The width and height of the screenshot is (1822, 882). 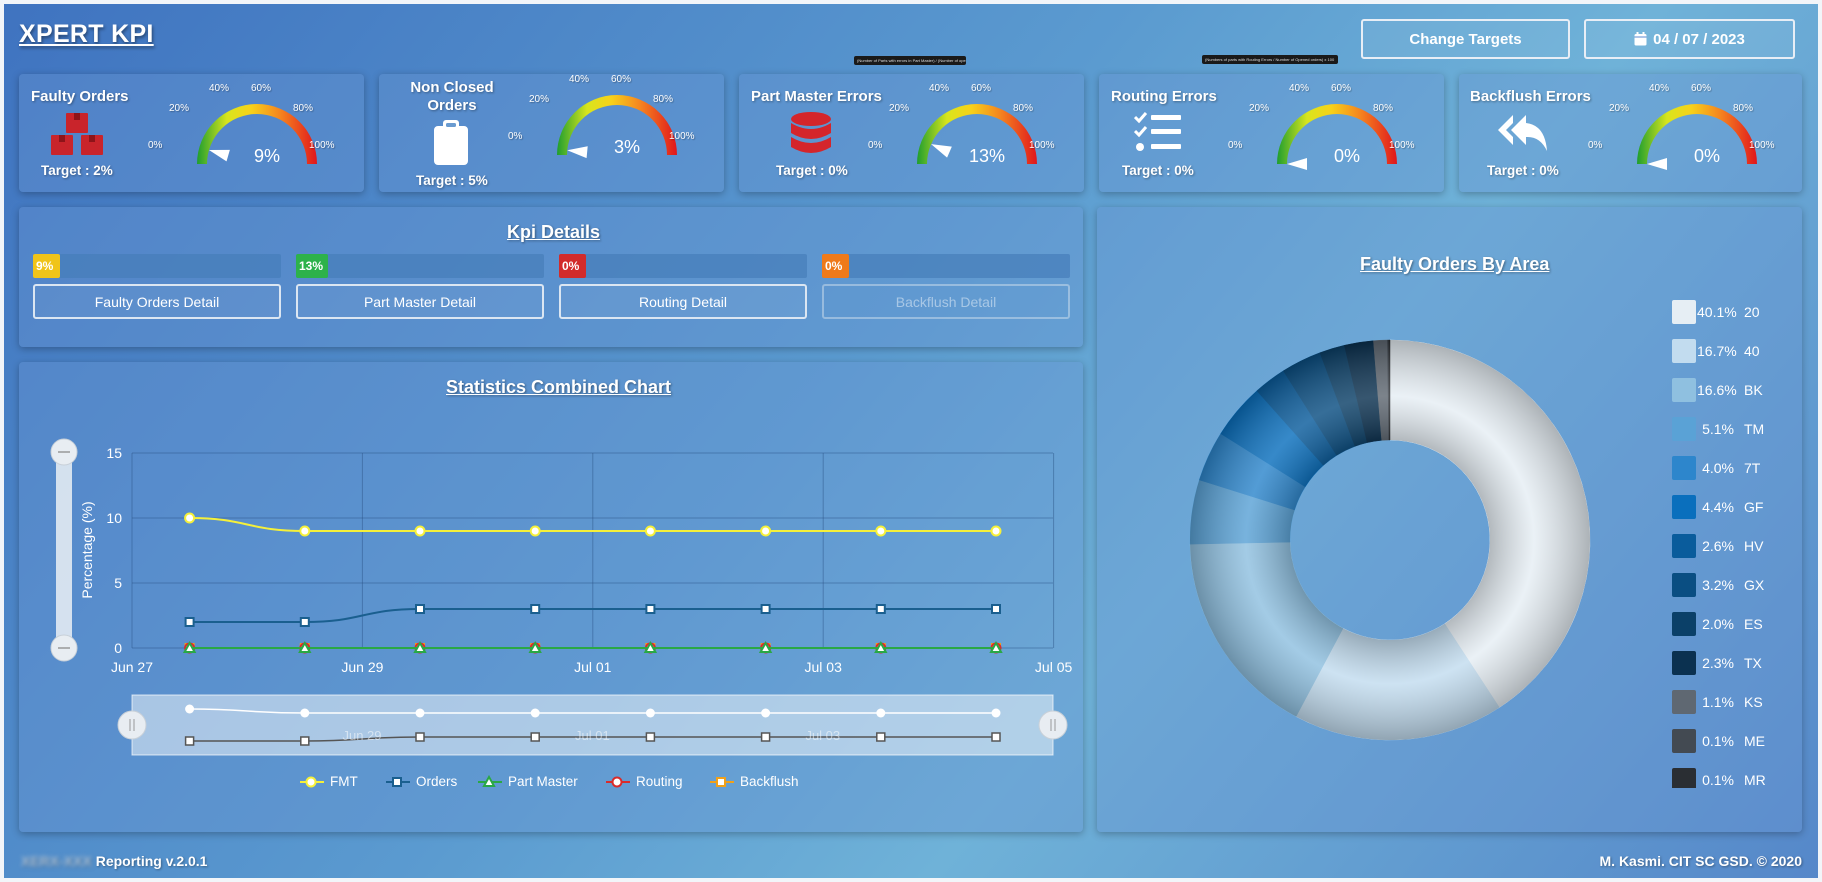 I want to click on legend-label: FMT, so click(x=344, y=781).